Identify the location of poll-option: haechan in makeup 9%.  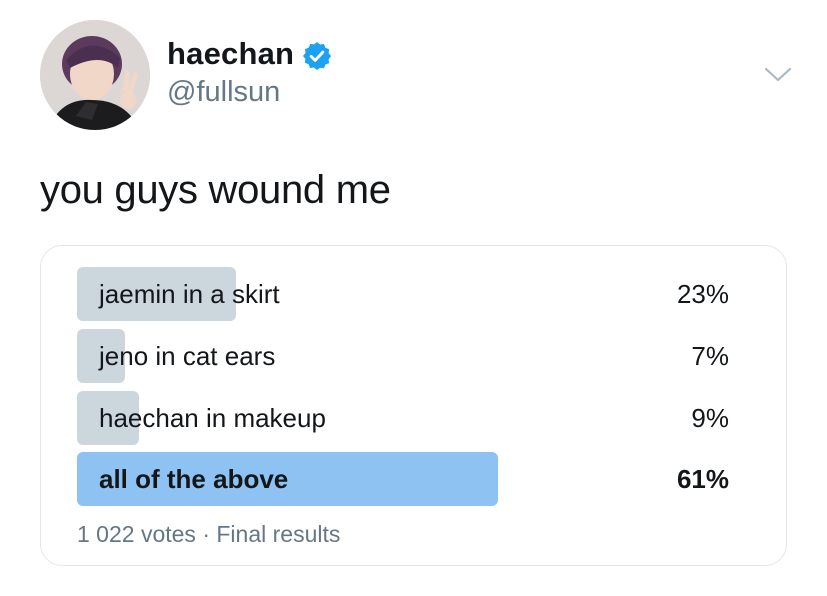
(403, 418).